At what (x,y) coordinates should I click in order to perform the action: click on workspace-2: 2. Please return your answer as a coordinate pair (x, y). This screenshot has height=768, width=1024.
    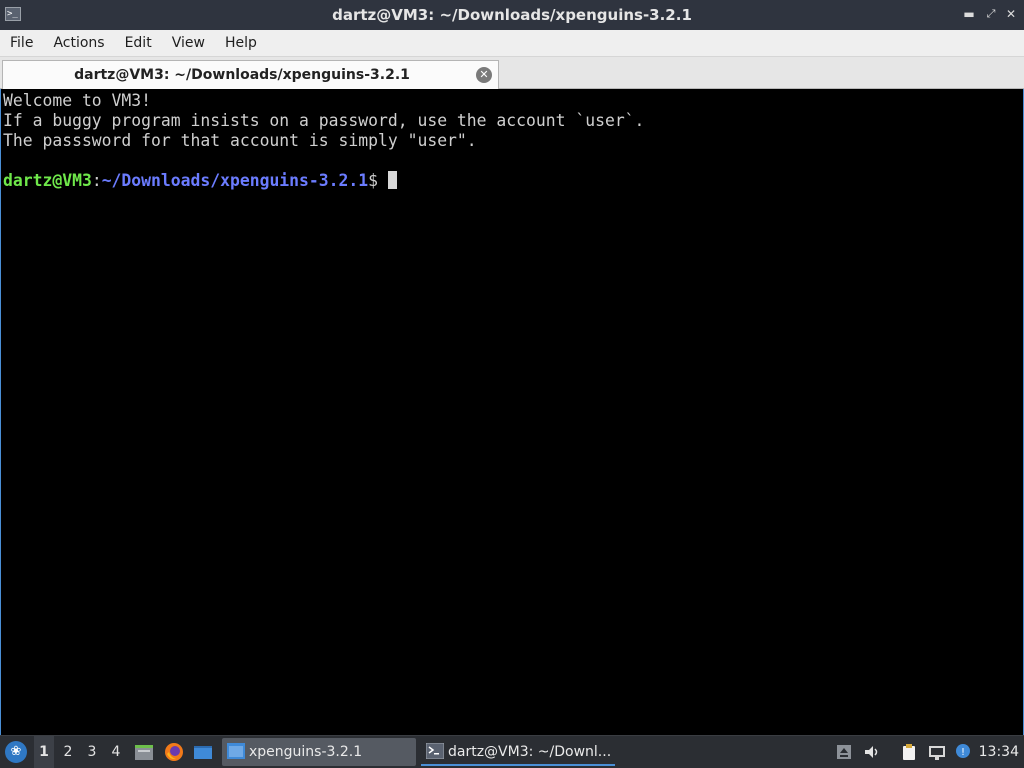
    Looking at the image, I should click on (68, 752).